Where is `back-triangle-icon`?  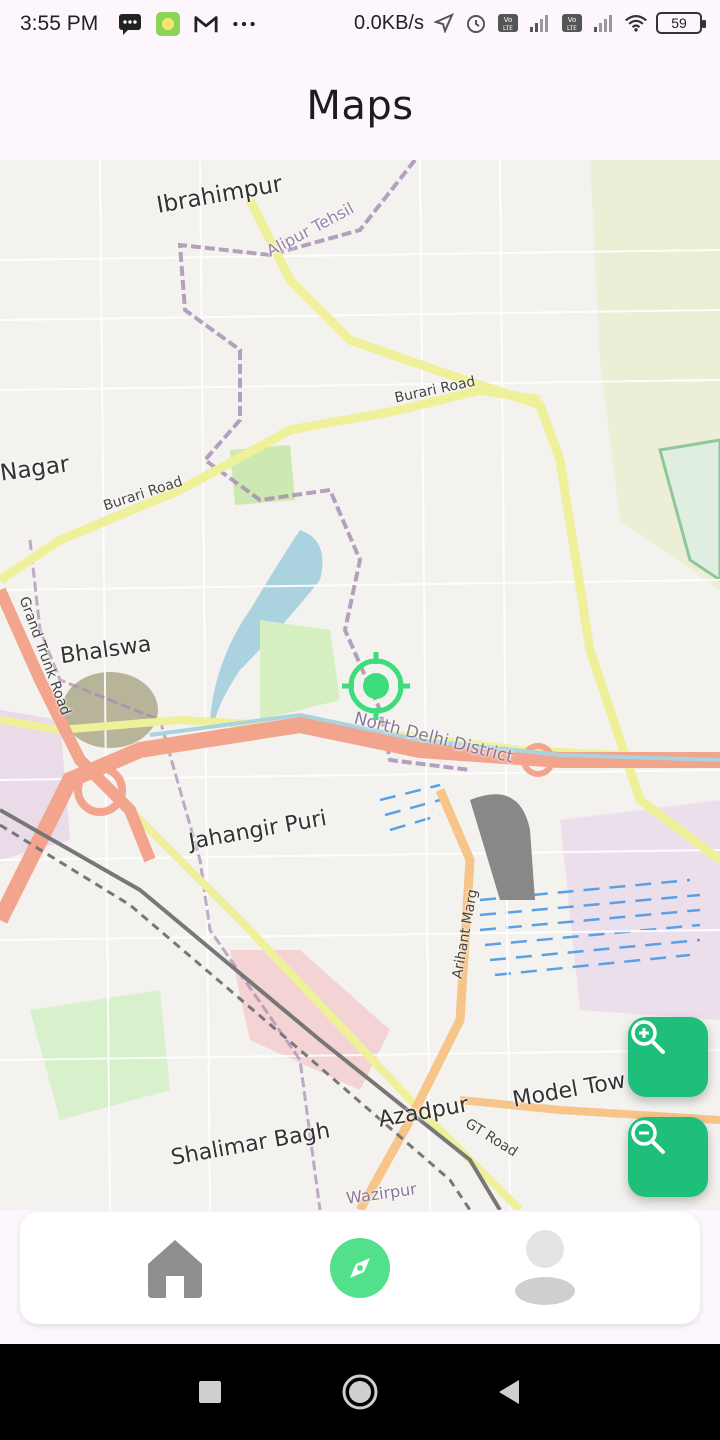
back-triangle-icon is located at coordinates (509, 1392).